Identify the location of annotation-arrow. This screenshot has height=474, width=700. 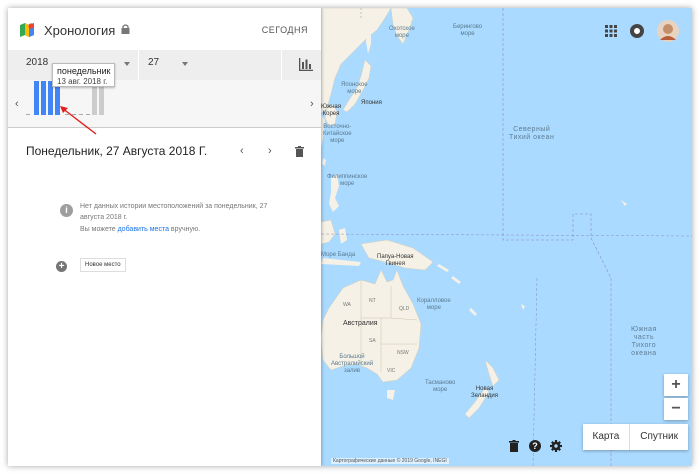
(78, 120).